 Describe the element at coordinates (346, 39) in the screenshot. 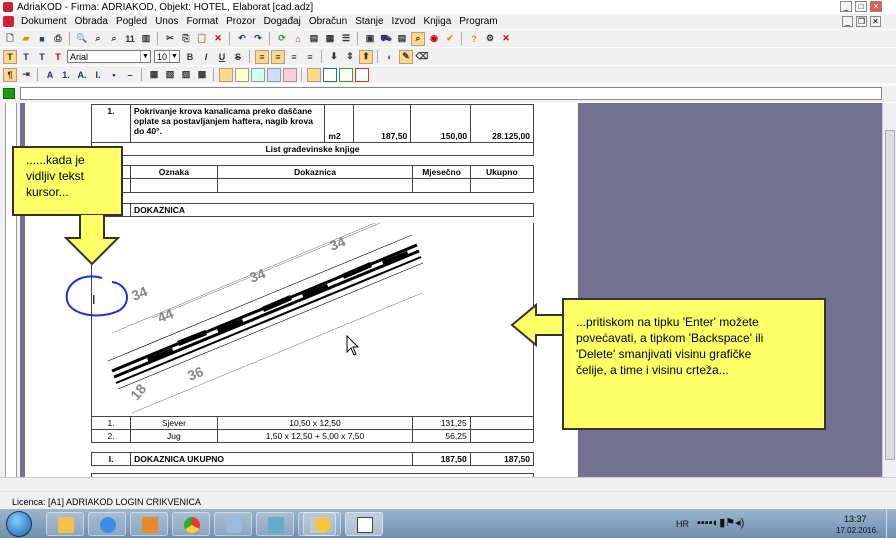

I see `list-icon: ☰` at that location.